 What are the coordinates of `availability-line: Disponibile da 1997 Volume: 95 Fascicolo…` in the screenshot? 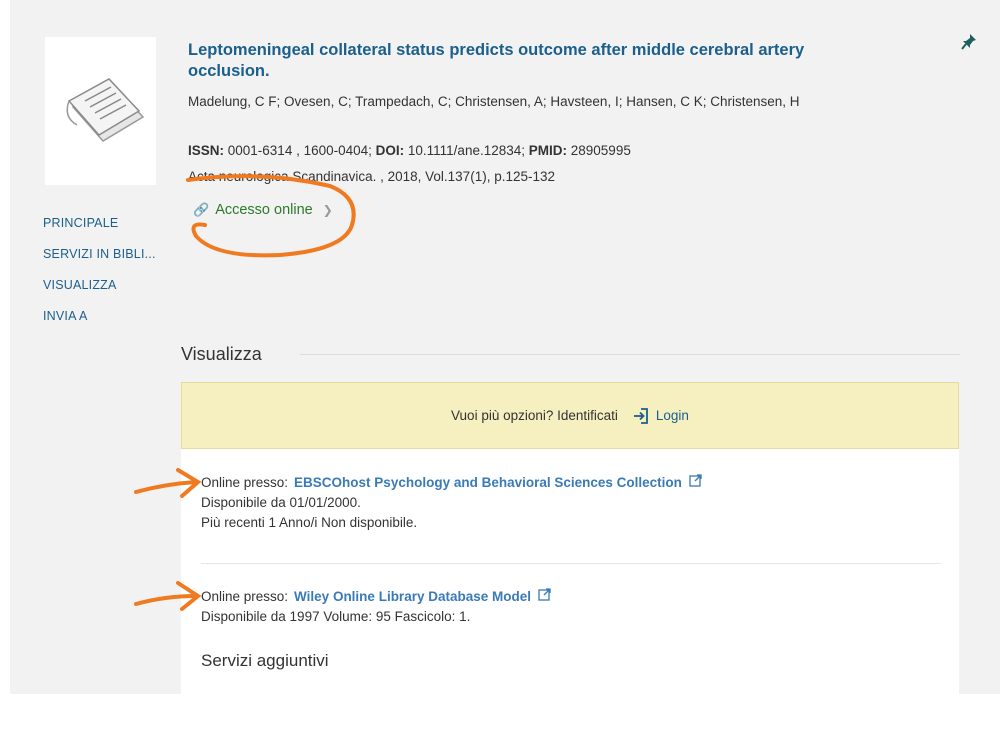 It's located at (336, 616).